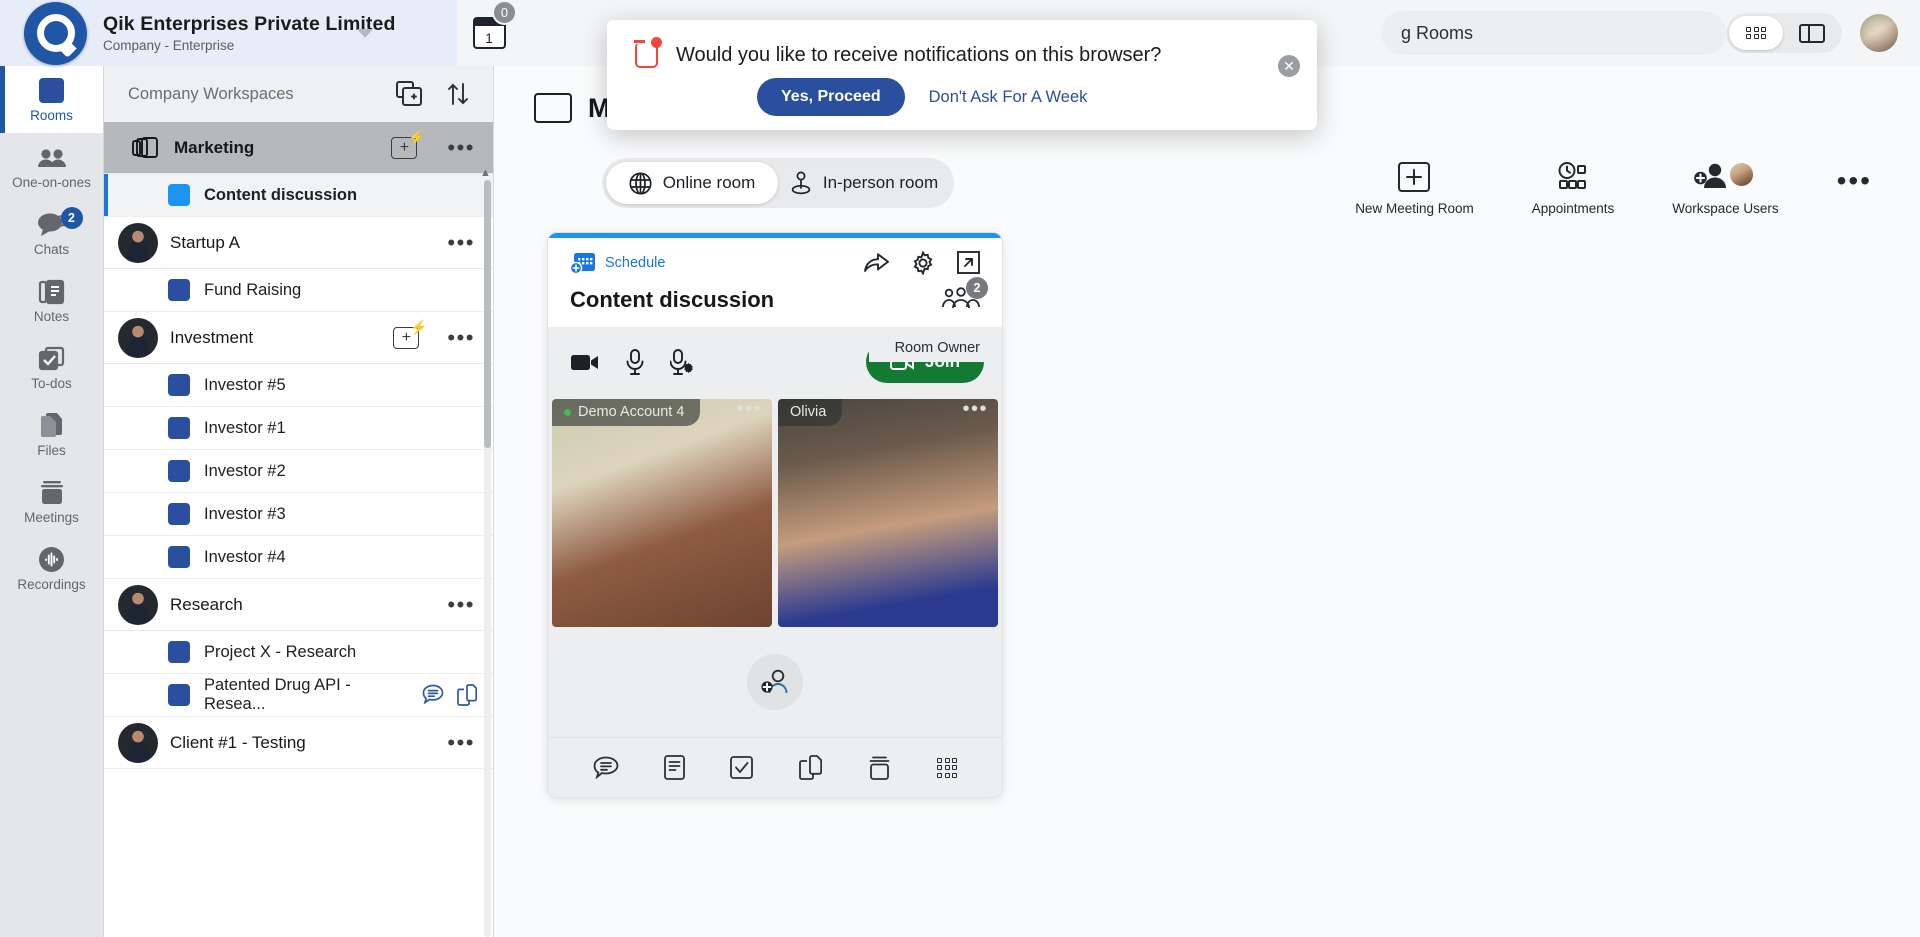 Image resolution: width=1920 pixels, height=937 pixels. I want to click on share-icon, so click(876, 263).